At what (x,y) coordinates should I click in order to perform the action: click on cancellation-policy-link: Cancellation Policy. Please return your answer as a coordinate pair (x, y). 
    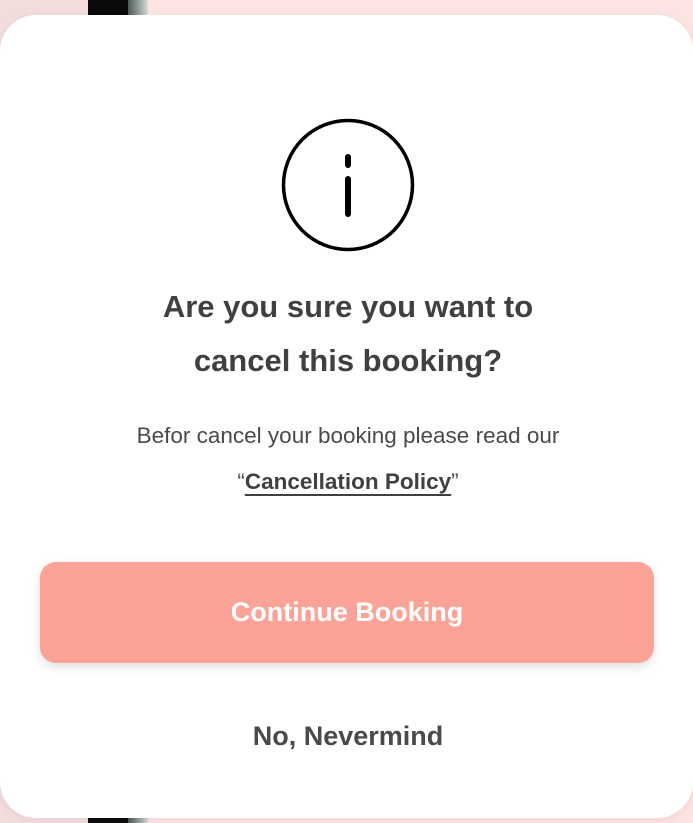
    Looking at the image, I should click on (348, 481).